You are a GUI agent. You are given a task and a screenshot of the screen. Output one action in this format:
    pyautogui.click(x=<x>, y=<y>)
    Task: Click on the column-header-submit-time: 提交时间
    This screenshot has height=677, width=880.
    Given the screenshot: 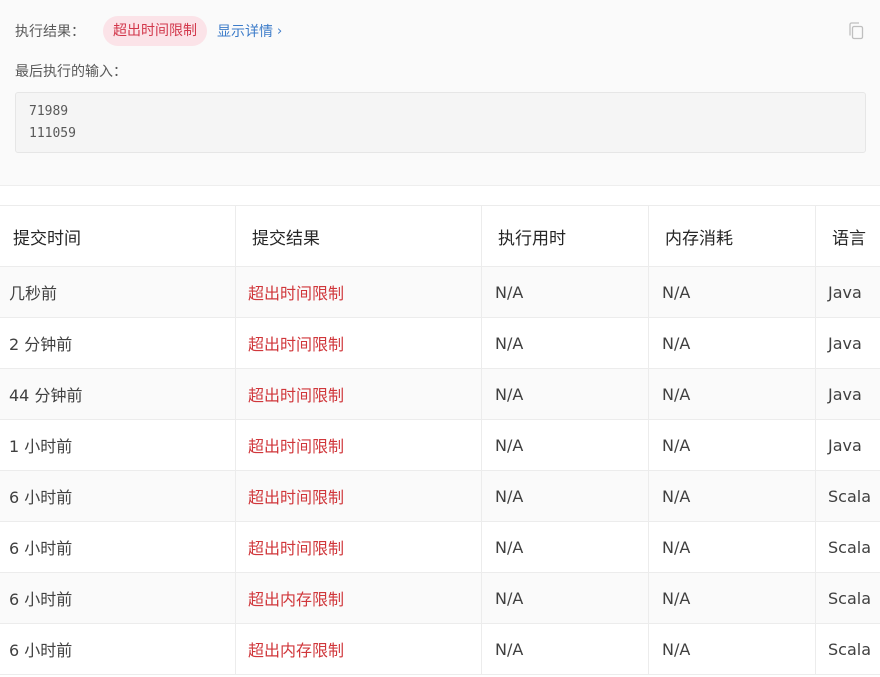 What is the action you would take?
    pyautogui.click(x=47, y=236)
    